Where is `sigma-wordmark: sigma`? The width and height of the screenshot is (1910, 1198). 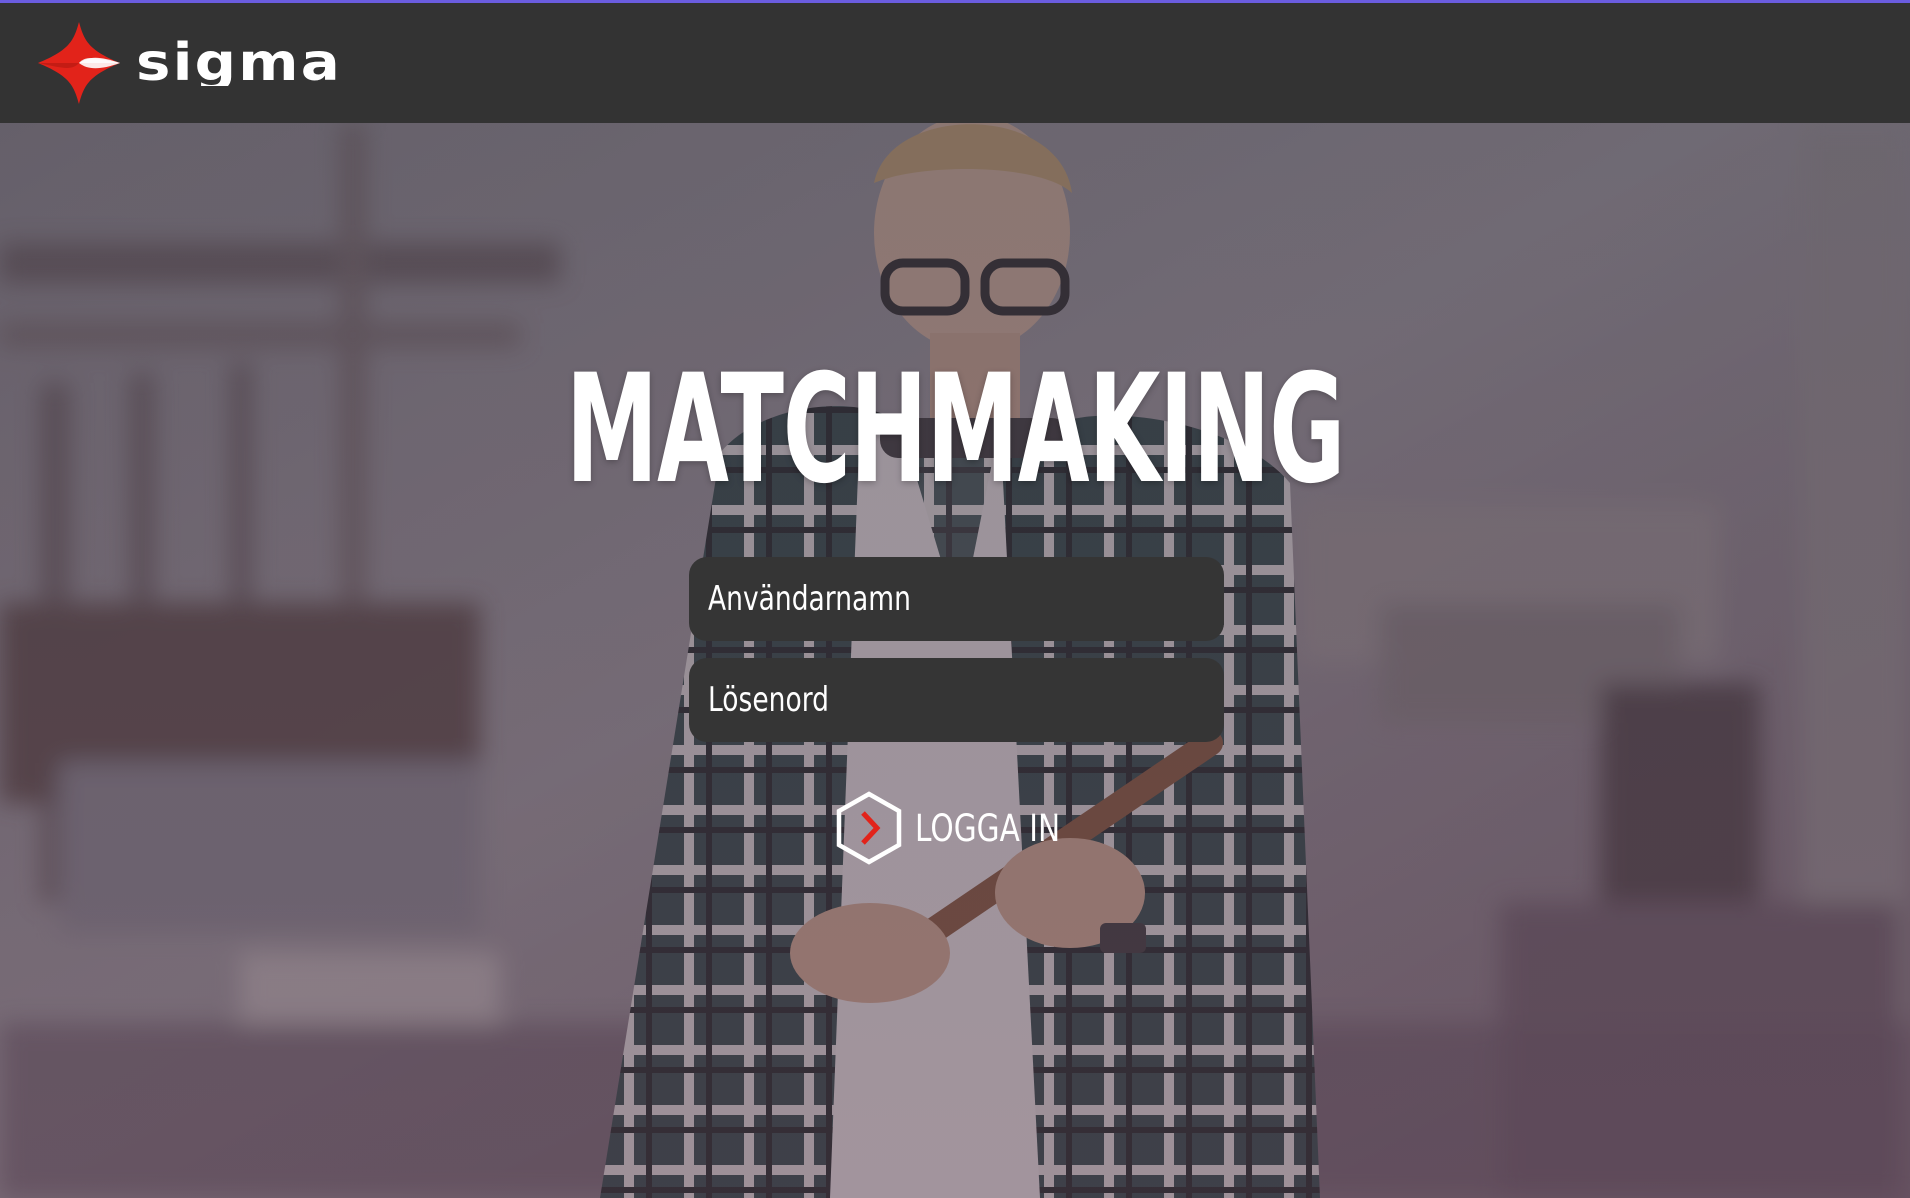
sigma-wordmark: sigma is located at coordinates (239, 63).